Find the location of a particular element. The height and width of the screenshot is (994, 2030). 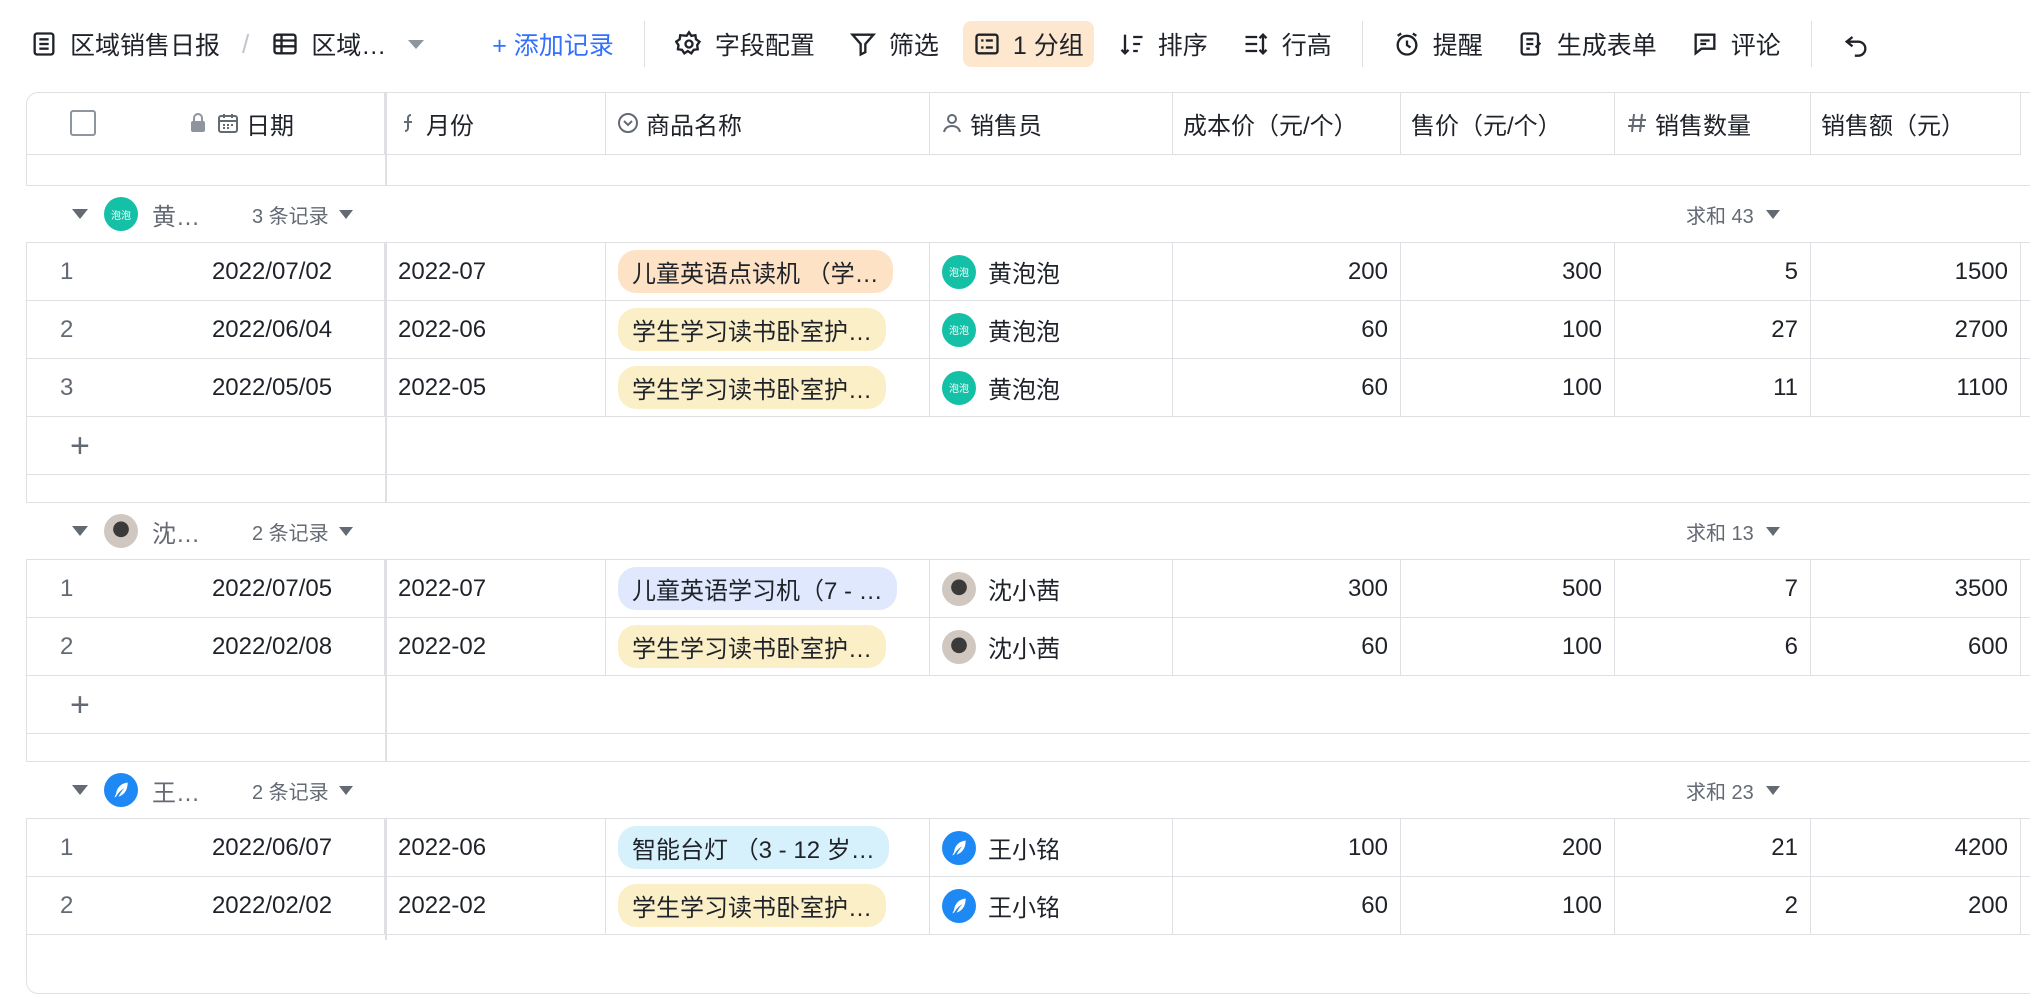

cell-date: 2022/02/08 is located at coordinates (273, 646).